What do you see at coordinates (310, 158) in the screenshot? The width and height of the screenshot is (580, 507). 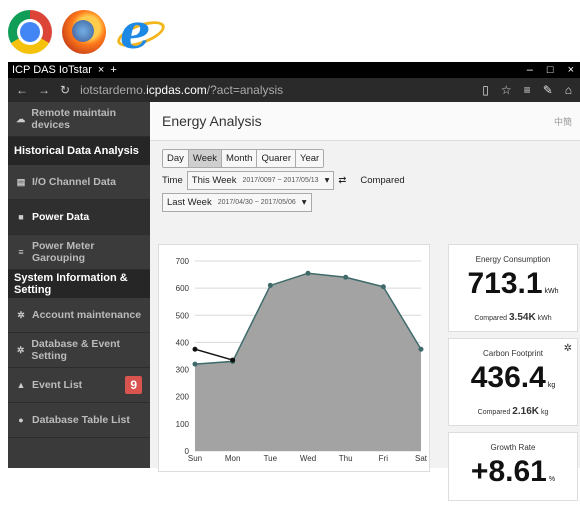 I see `period-year-button: Year` at bounding box center [310, 158].